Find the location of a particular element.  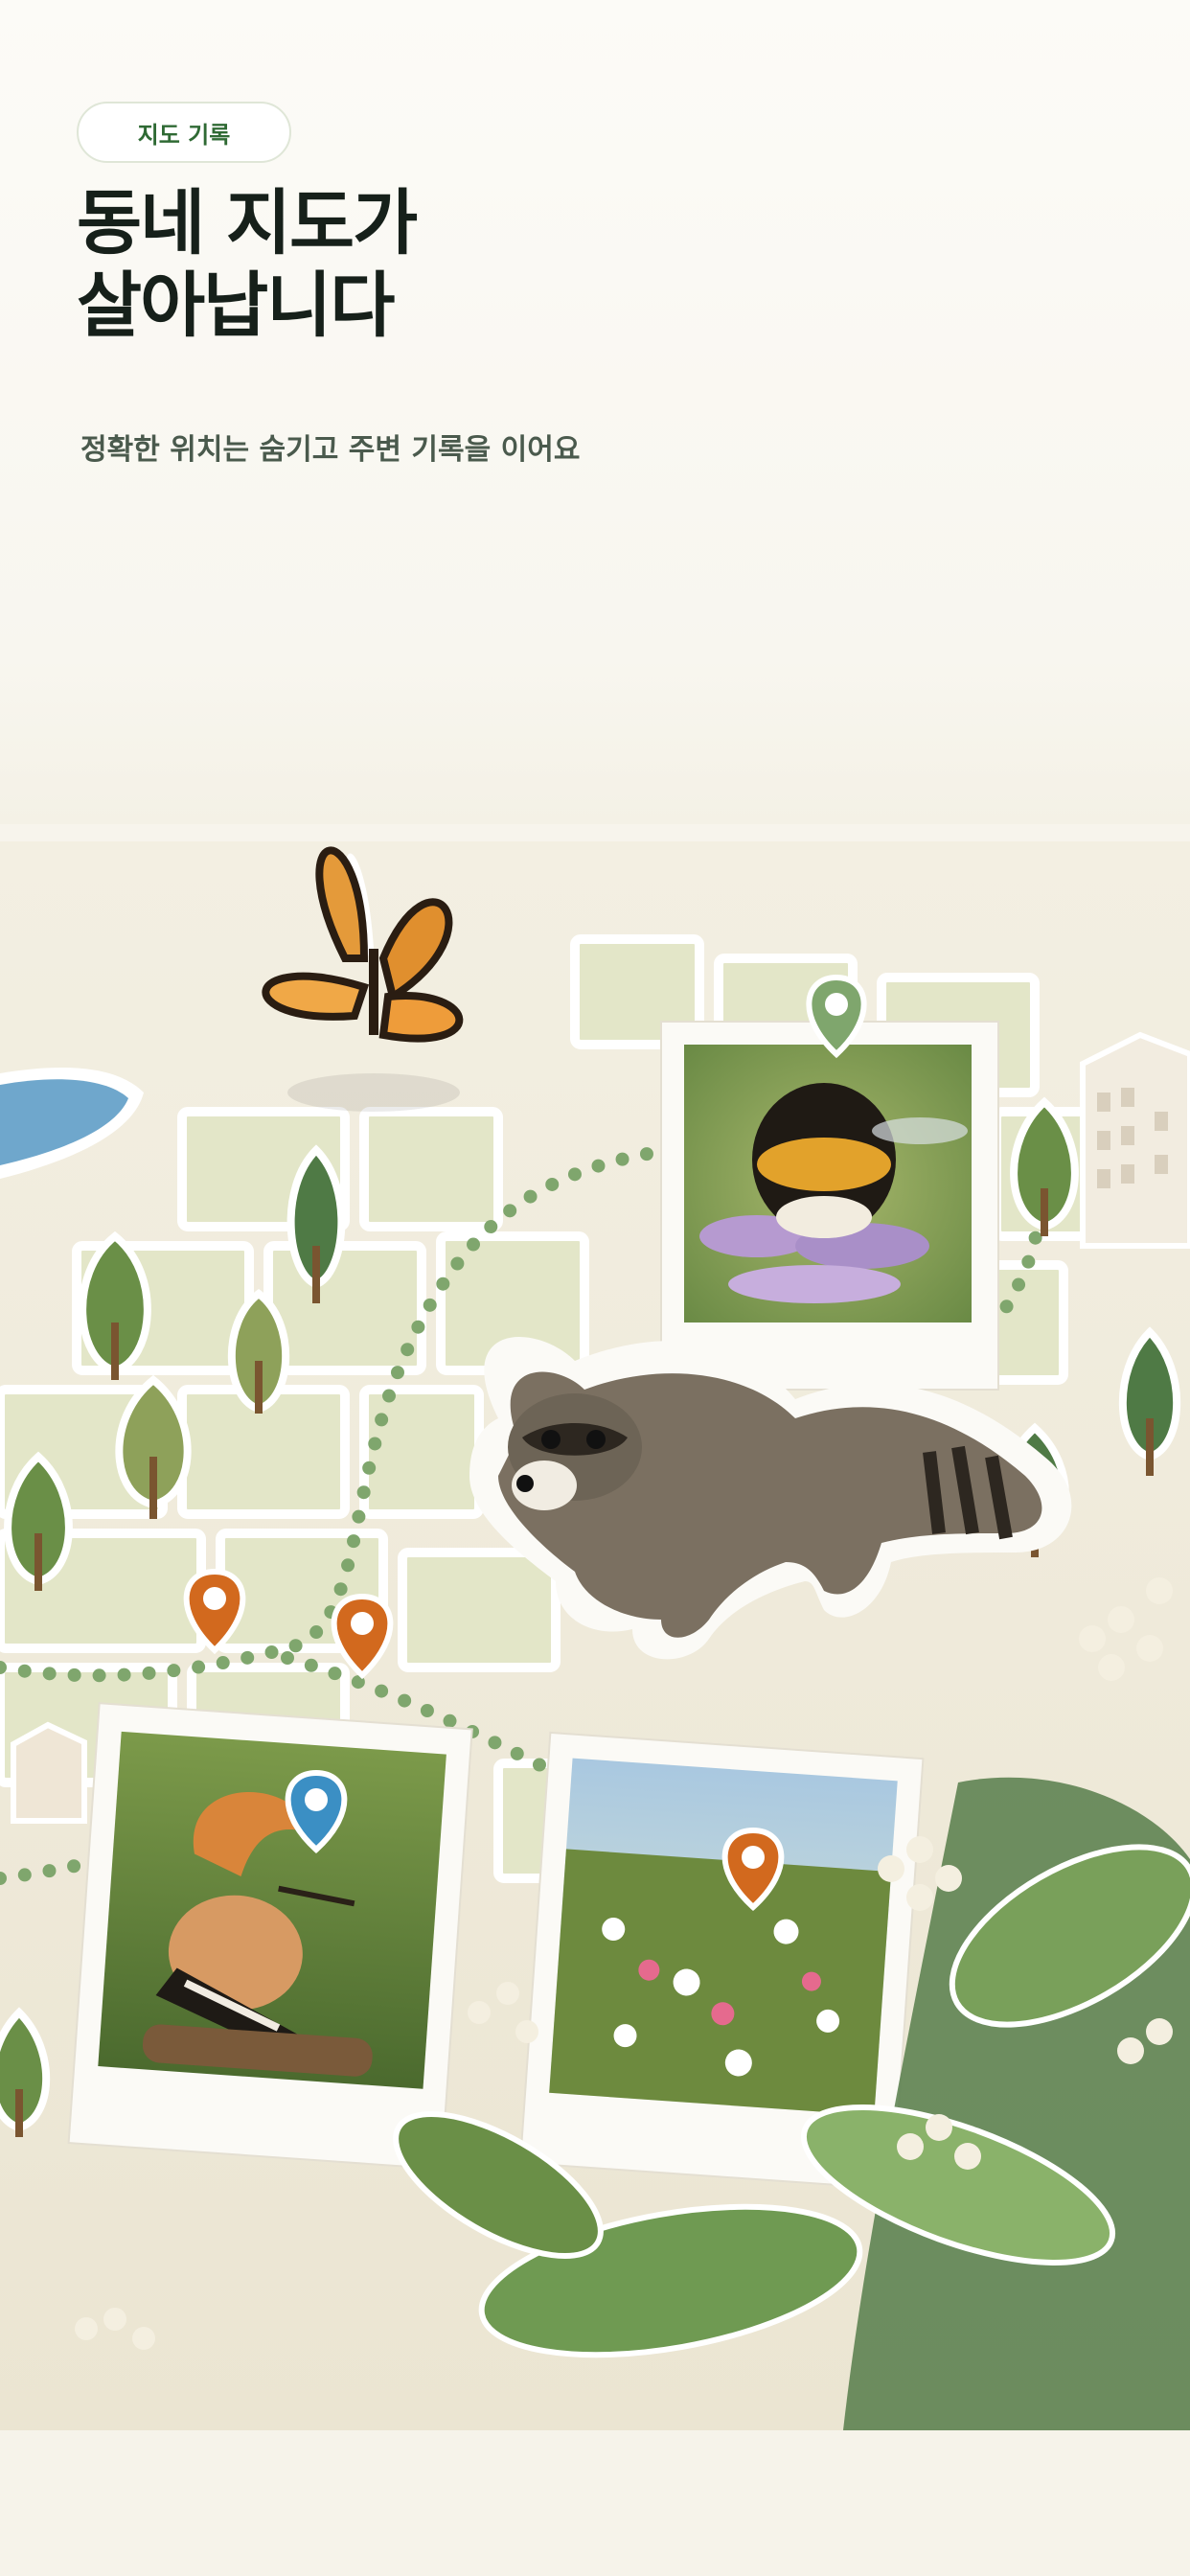

page-subtitle: 정확한 위치는 숨기고 주변 기록을 이어요 is located at coordinates (331, 450).